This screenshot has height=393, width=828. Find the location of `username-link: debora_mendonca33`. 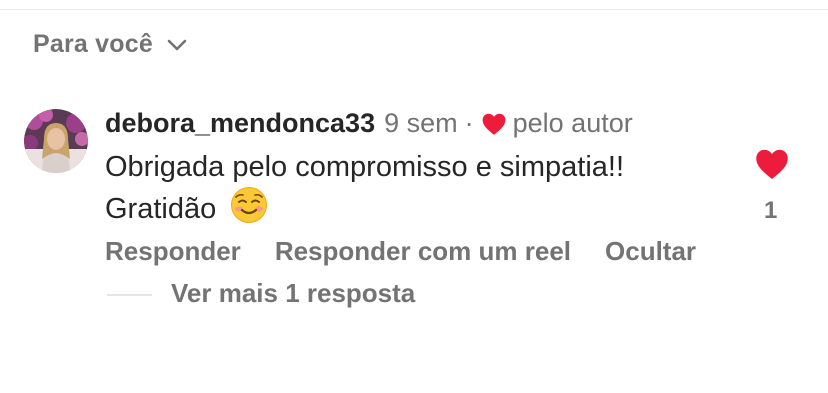

username-link: debora_mendonca33 is located at coordinates (240, 123).